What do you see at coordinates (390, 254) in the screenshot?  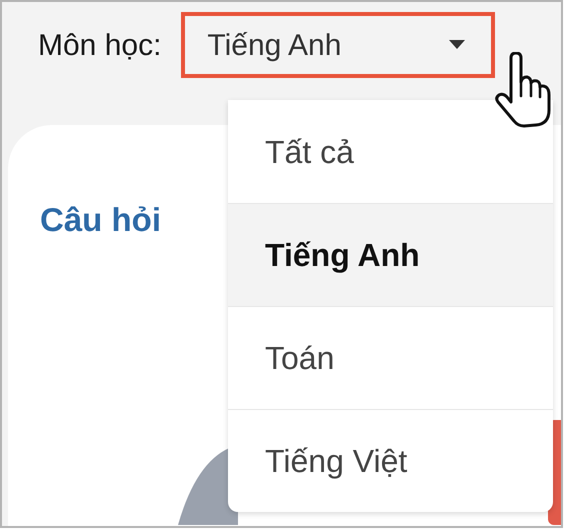 I see `dropdown-option: Tiếng Anh` at bounding box center [390, 254].